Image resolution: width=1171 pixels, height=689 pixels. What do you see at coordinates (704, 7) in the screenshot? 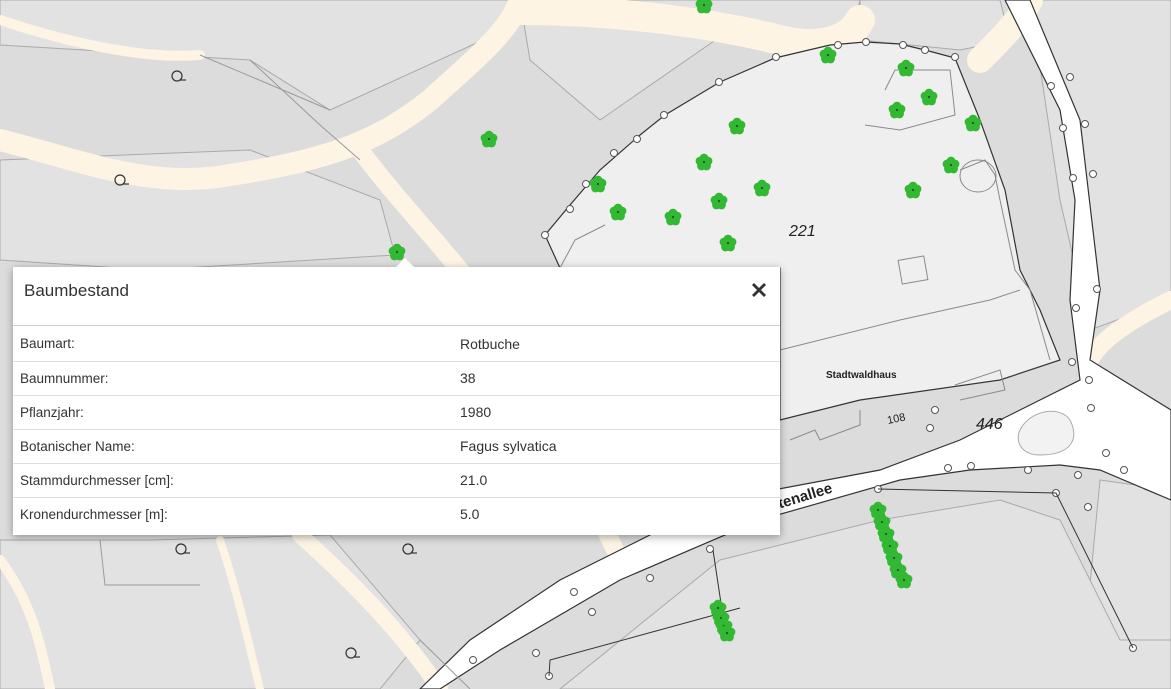
I see `tree-marker` at bounding box center [704, 7].